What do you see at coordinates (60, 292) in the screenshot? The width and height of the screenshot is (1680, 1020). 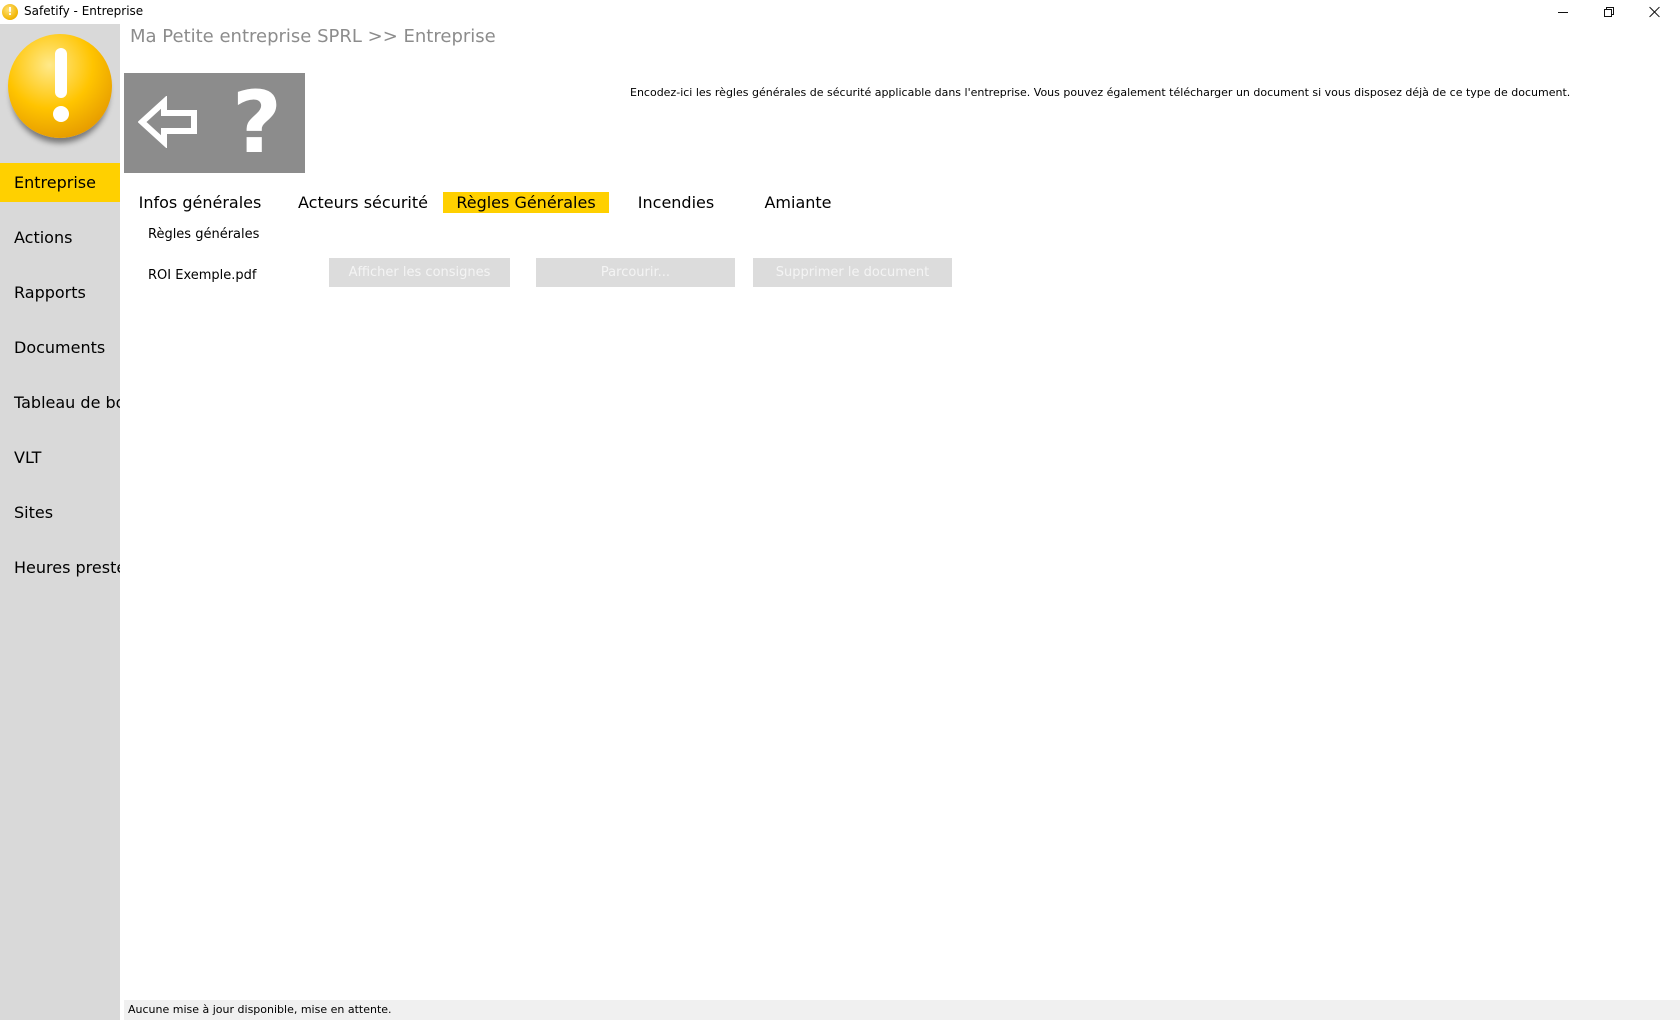 I see `sidebar-item-rapports: Rapports` at bounding box center [60, 292].